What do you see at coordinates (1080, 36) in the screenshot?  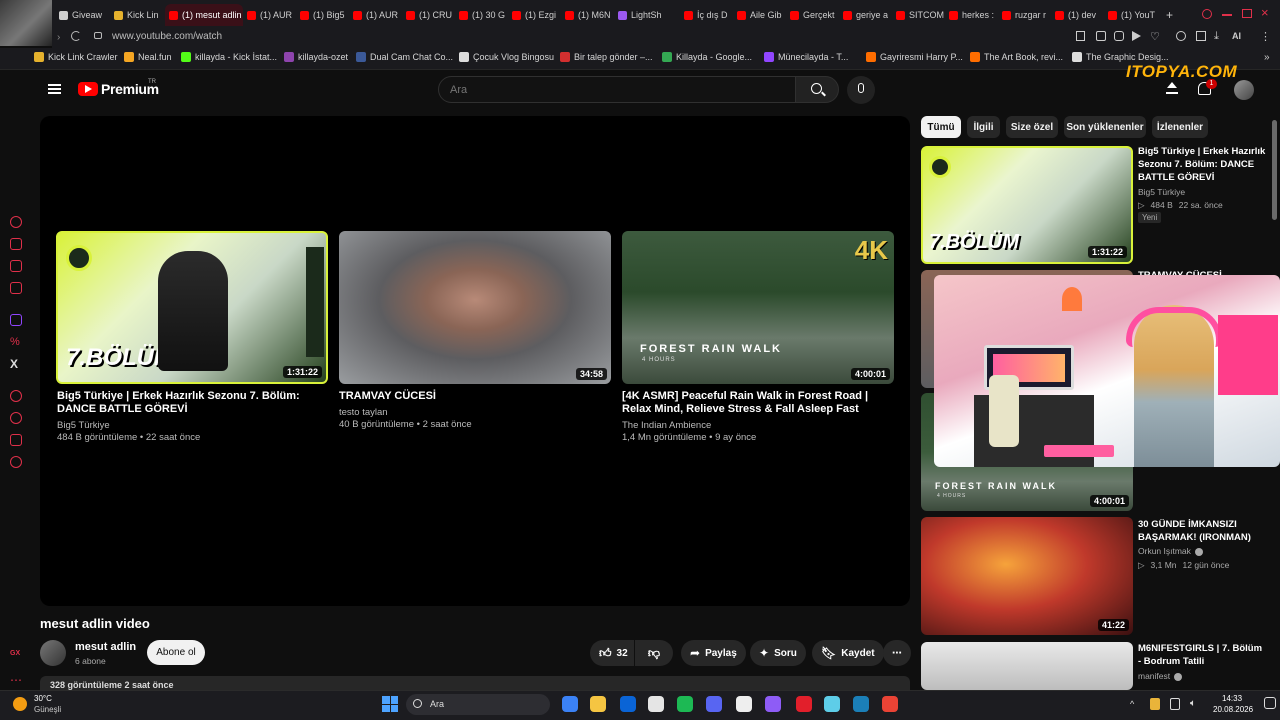 I see `bookmark-page-icon` at bounding box center [1080, 36].